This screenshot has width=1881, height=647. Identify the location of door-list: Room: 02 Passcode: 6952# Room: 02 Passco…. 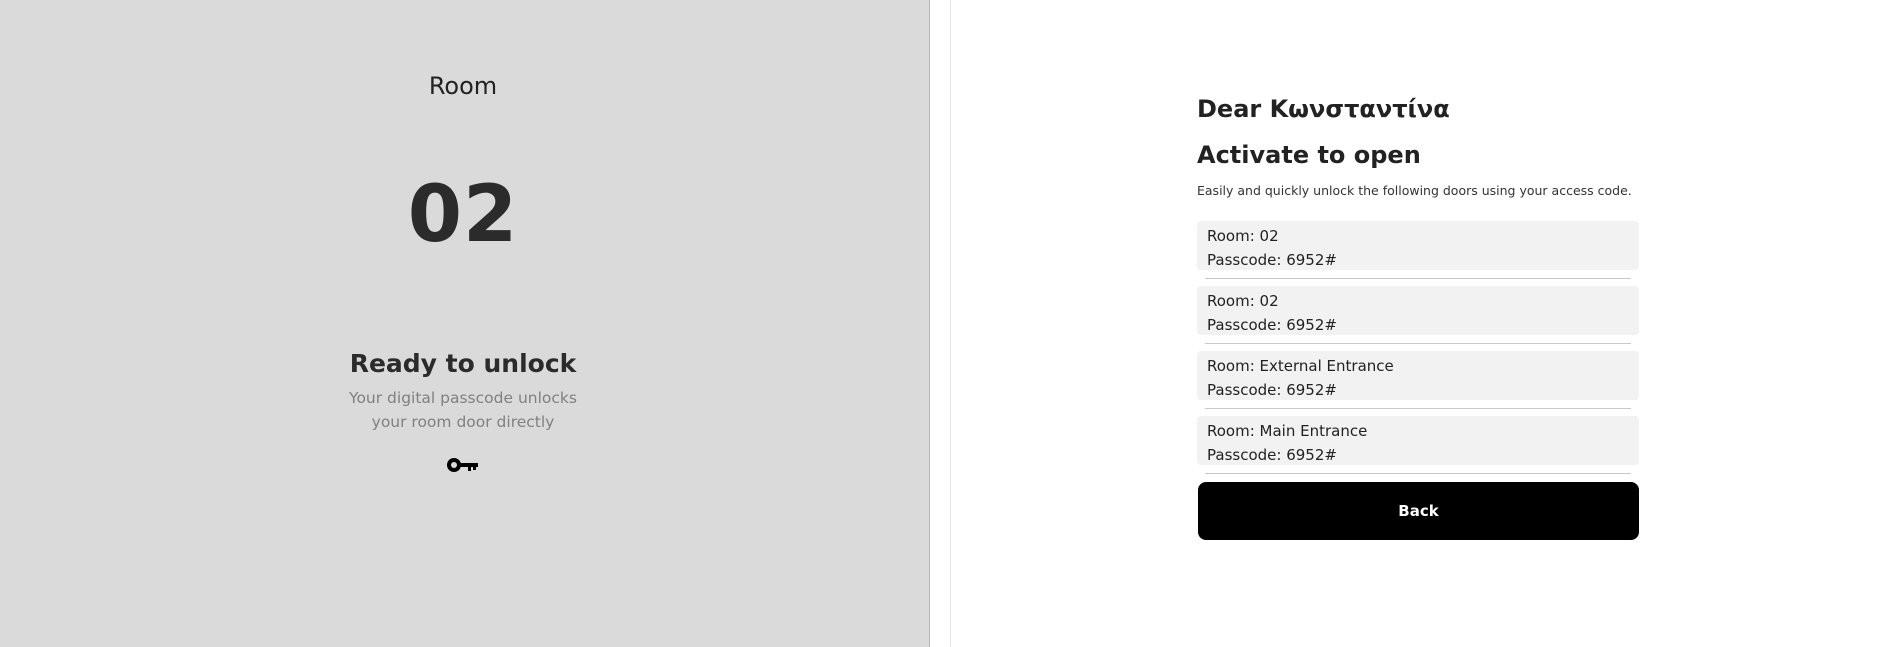
(1418, 351).